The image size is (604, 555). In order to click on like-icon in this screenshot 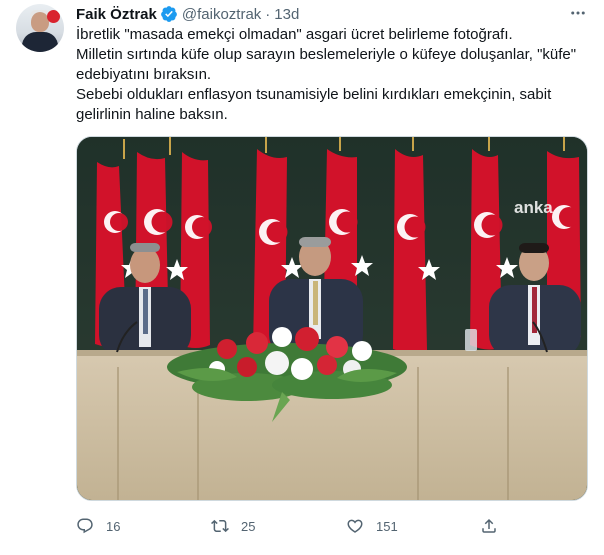, I will do `click(355, 526)`.